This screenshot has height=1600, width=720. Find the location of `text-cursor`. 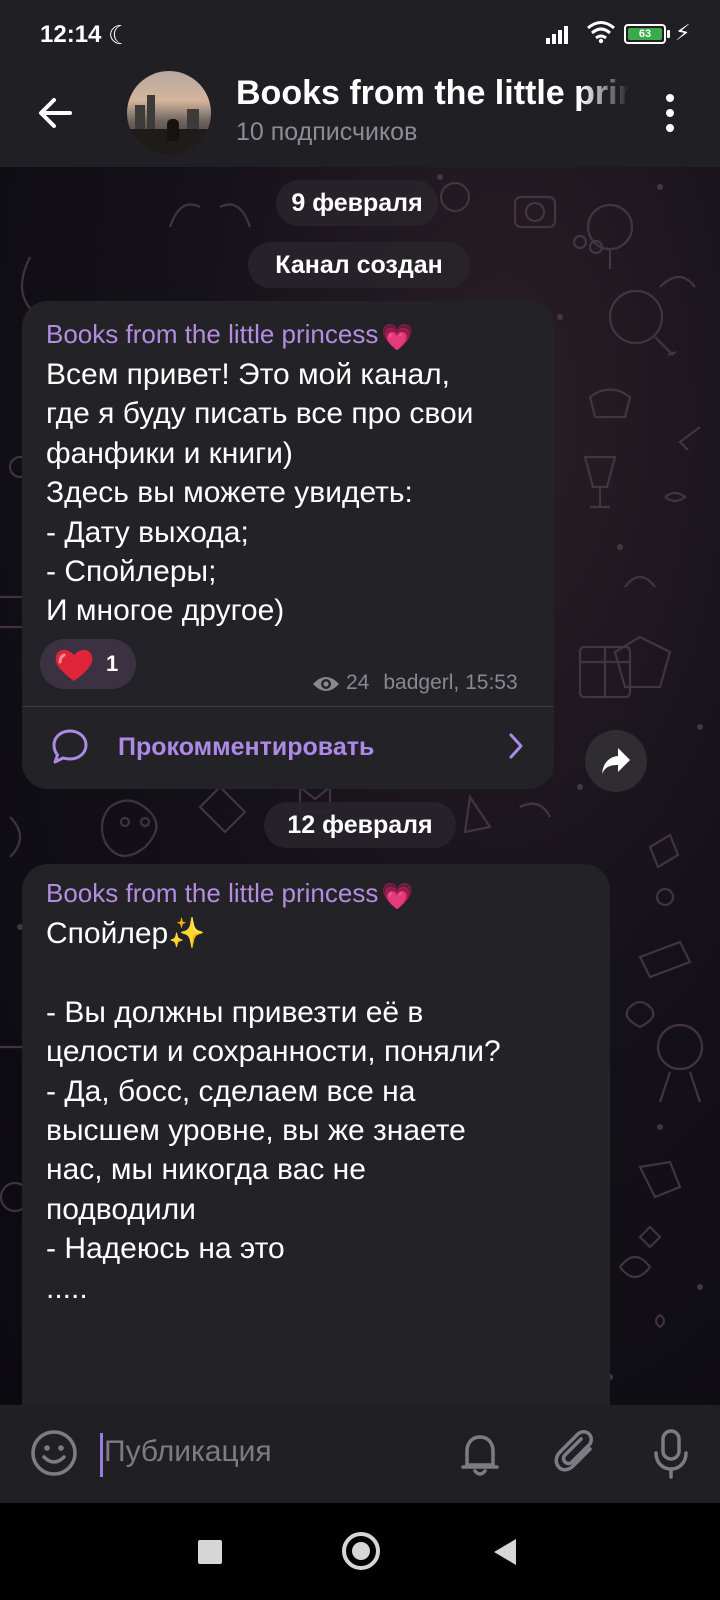

text-cursor is located at coordinates (101, 1455).